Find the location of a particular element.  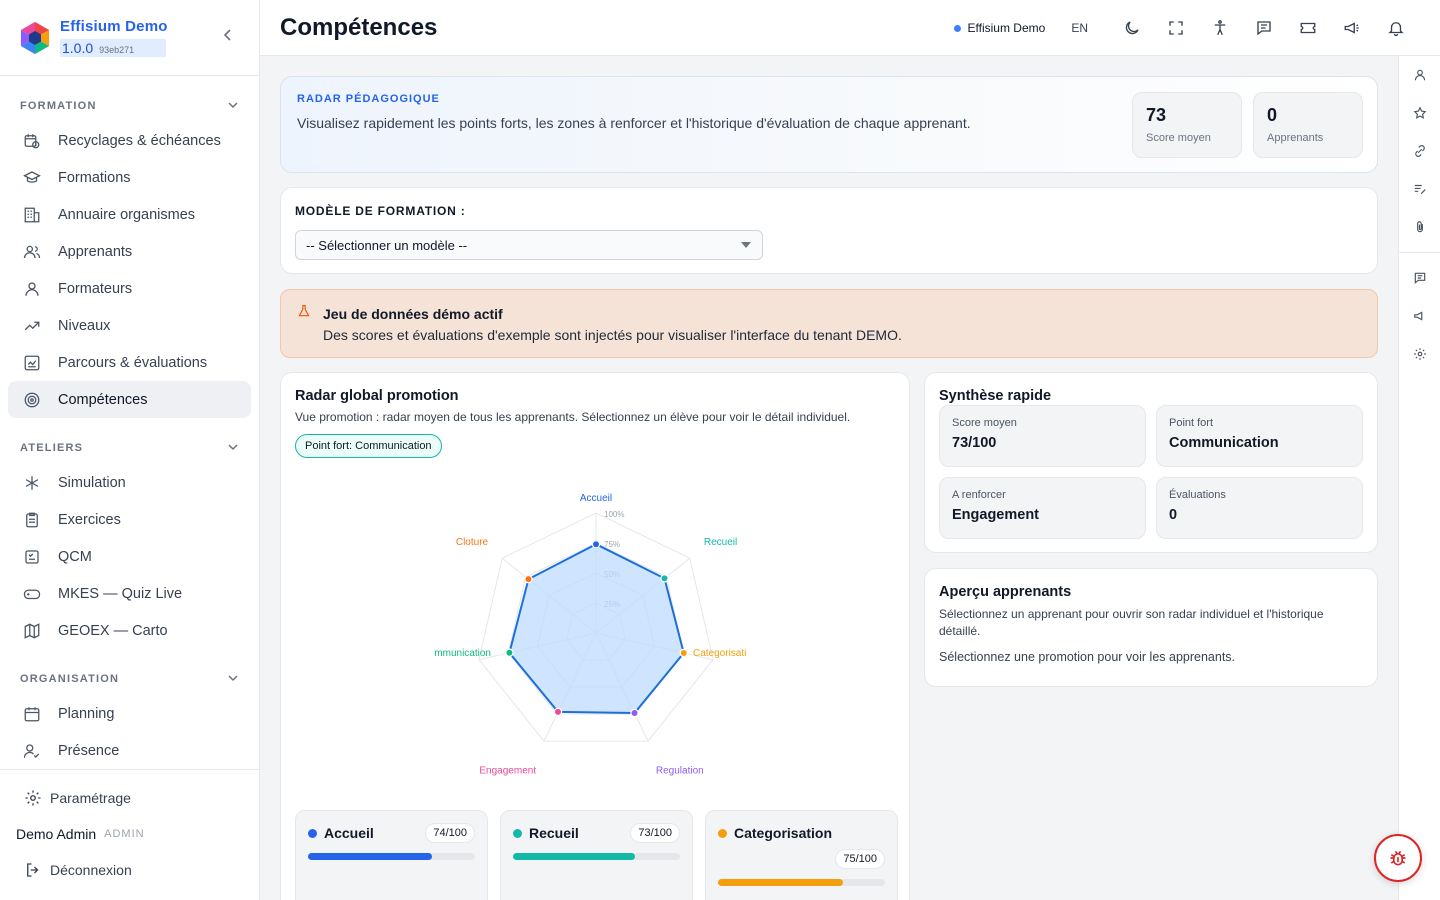

megaphone-icon is located at coordinates (1351, 28).